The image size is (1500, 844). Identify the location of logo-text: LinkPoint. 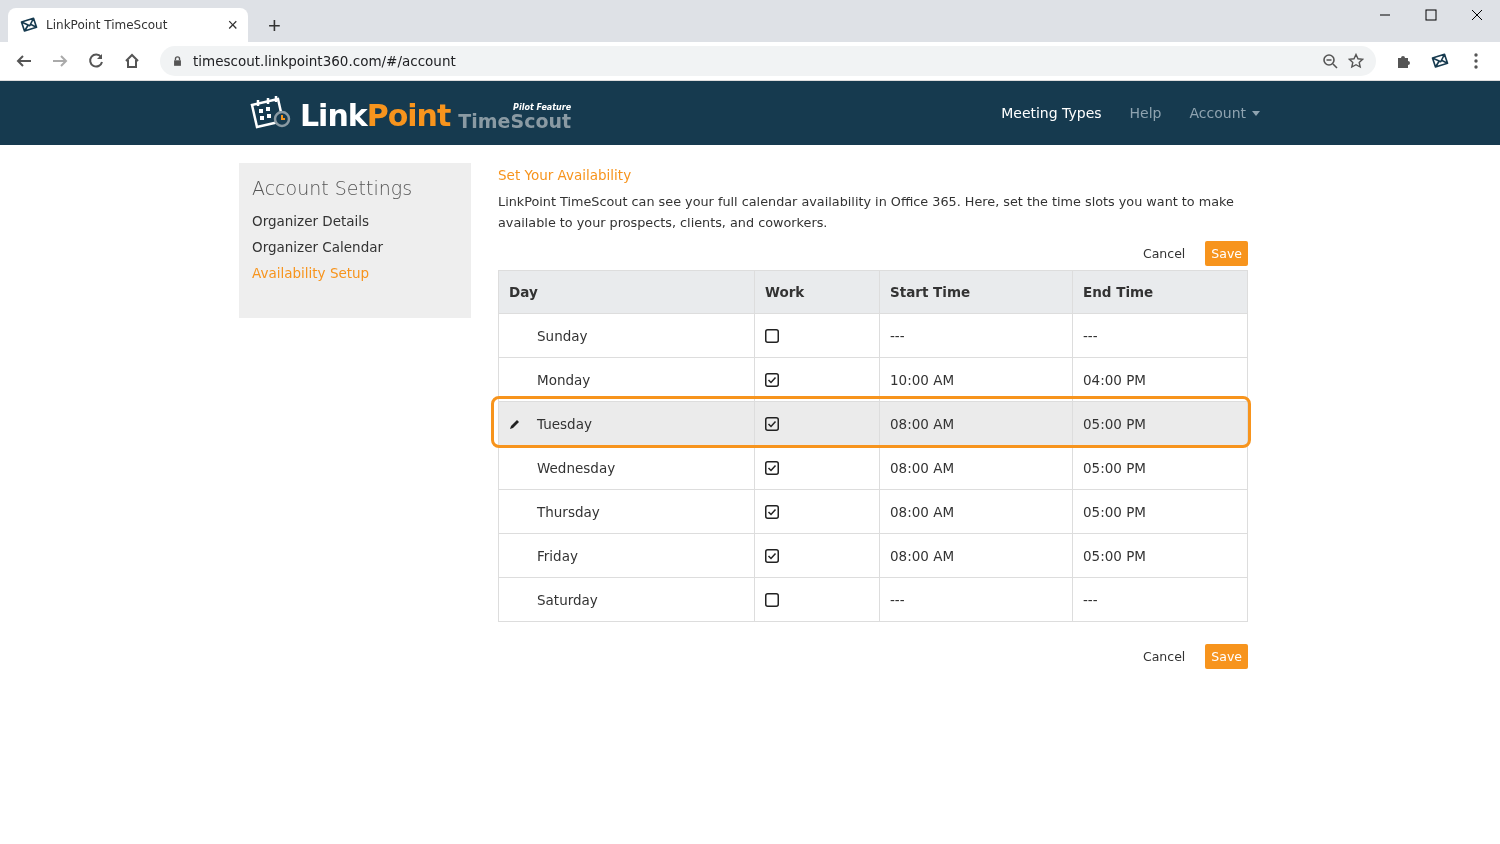
(375, 116).